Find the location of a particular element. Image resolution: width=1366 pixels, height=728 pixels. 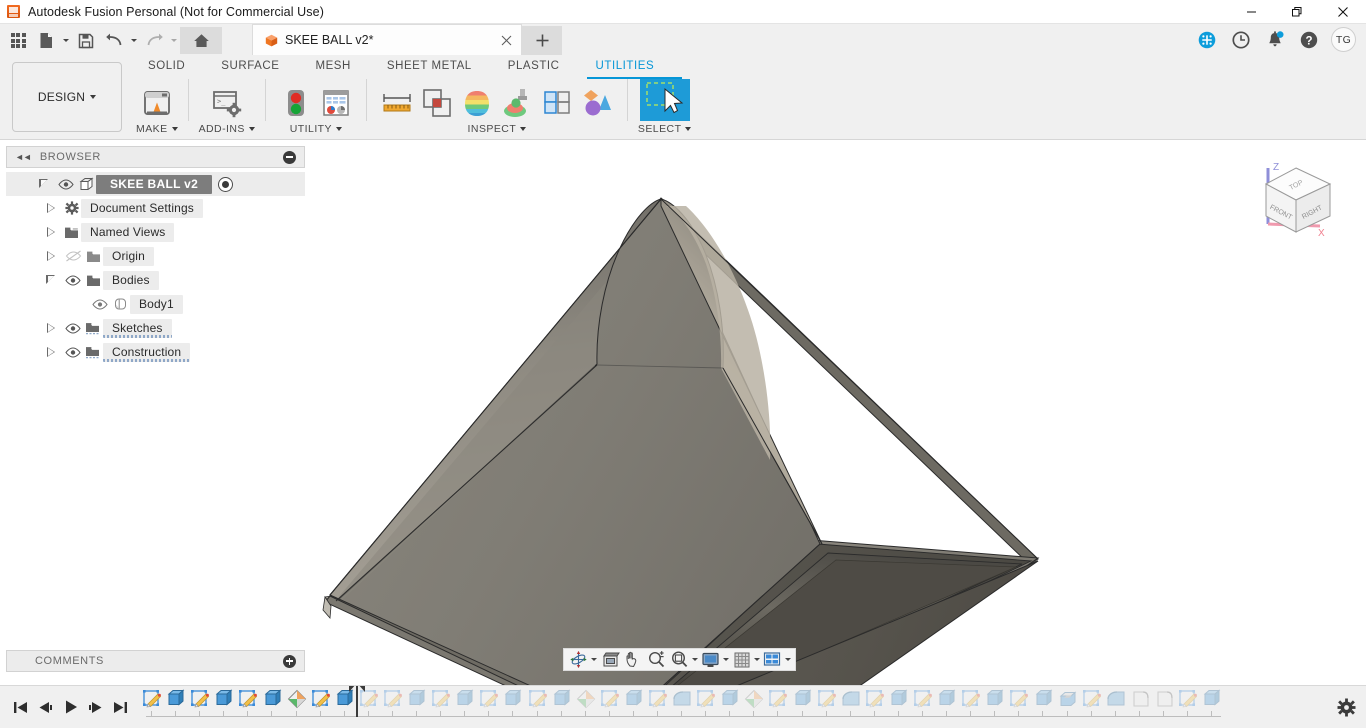

clock-icon is located at coordinates (1241, 39).